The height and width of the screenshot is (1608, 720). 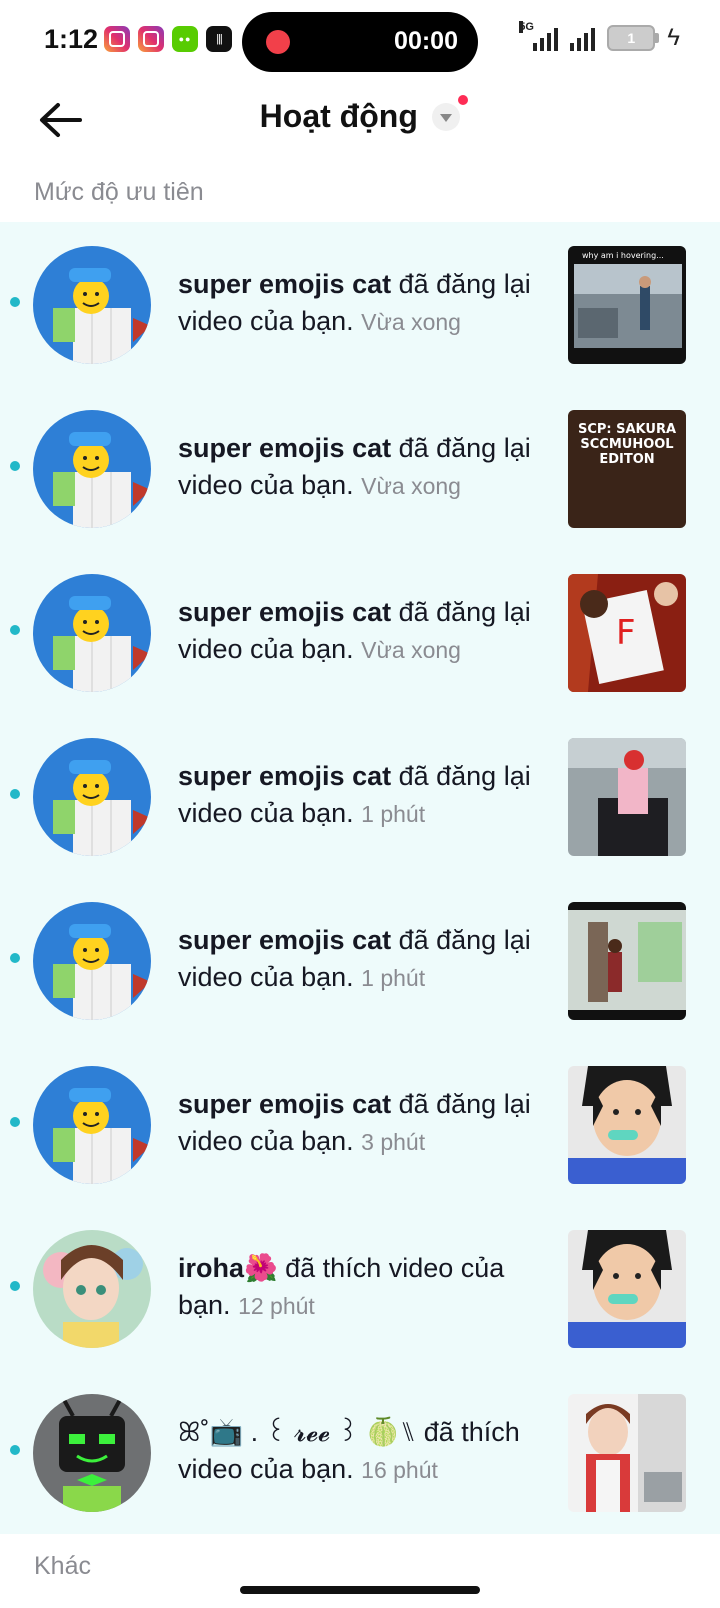 I want to click on battery-icon: 1, so click(x=633, y=38).